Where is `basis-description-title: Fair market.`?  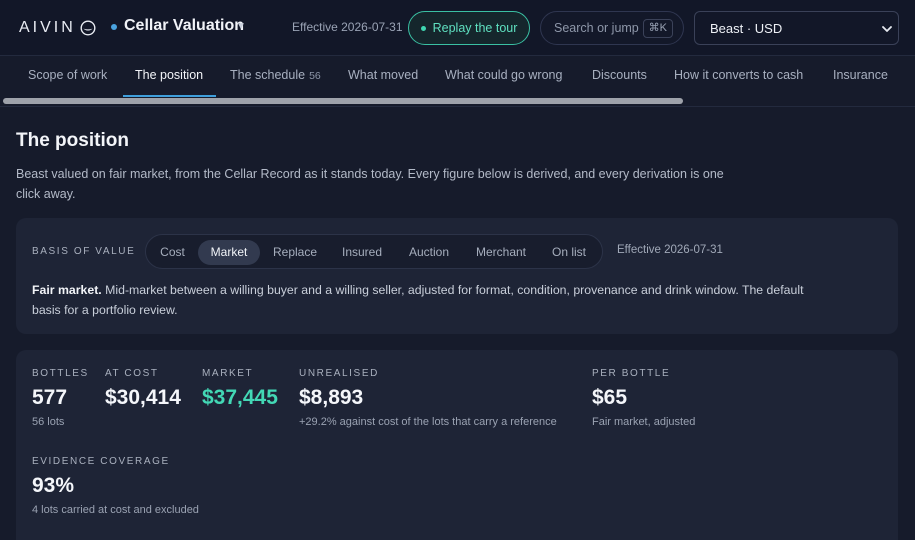
basis-description-title: Fair market. is located at coordinates (67, 290).